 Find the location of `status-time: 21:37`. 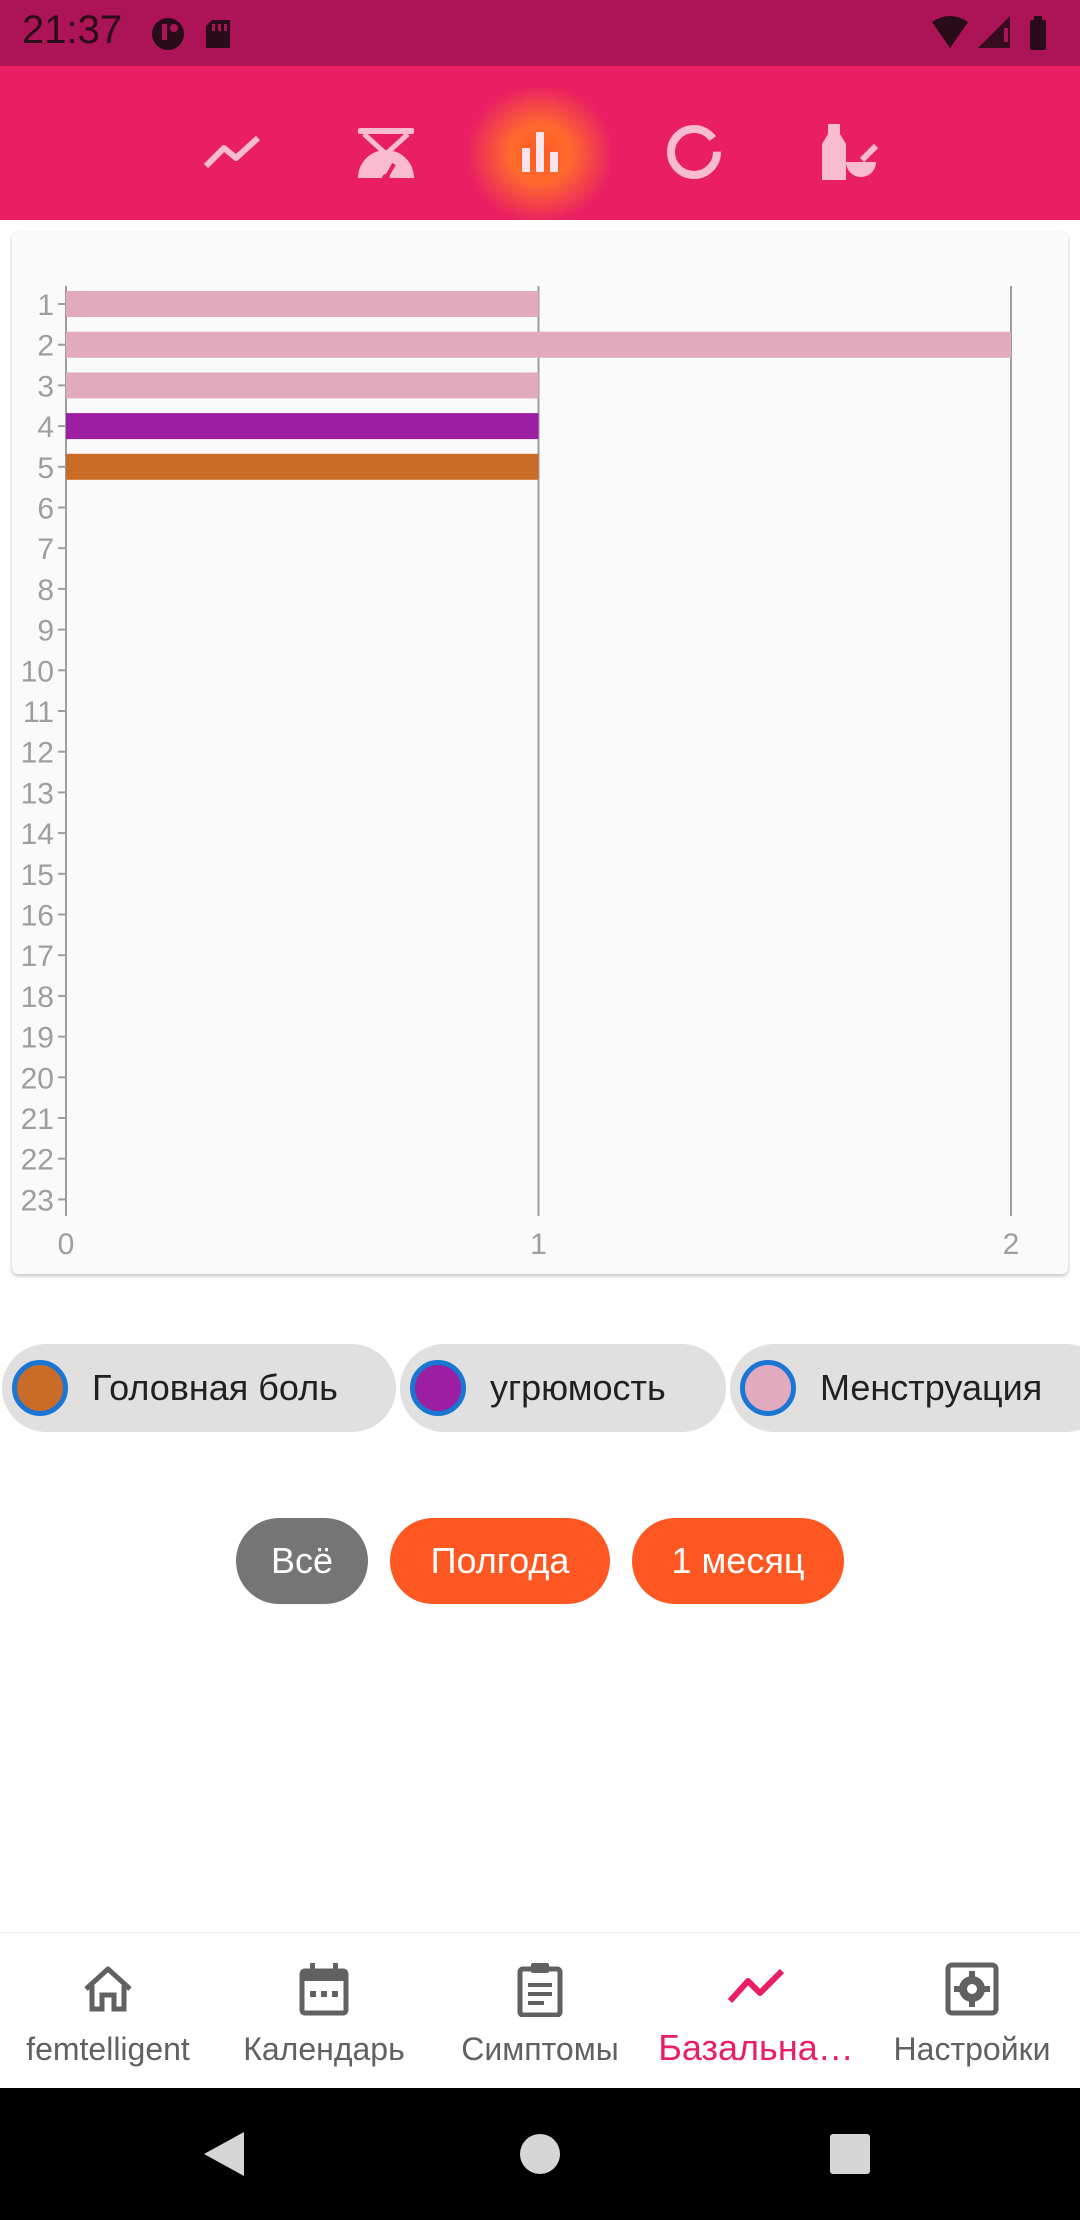

status-time: 21:37 is located at coordinates (72, 30).